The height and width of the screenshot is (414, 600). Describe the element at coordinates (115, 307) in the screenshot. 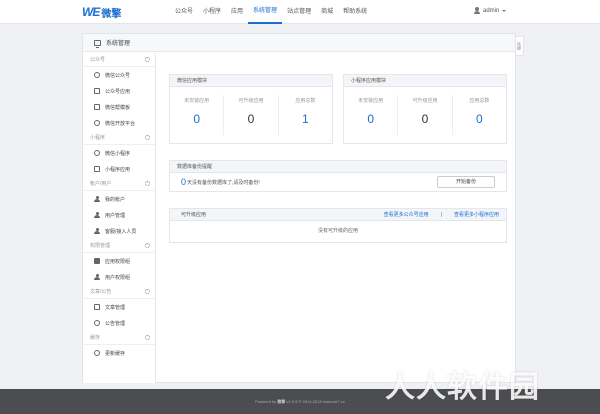

I see `sidebar-item-label: 文章管理` at that location.